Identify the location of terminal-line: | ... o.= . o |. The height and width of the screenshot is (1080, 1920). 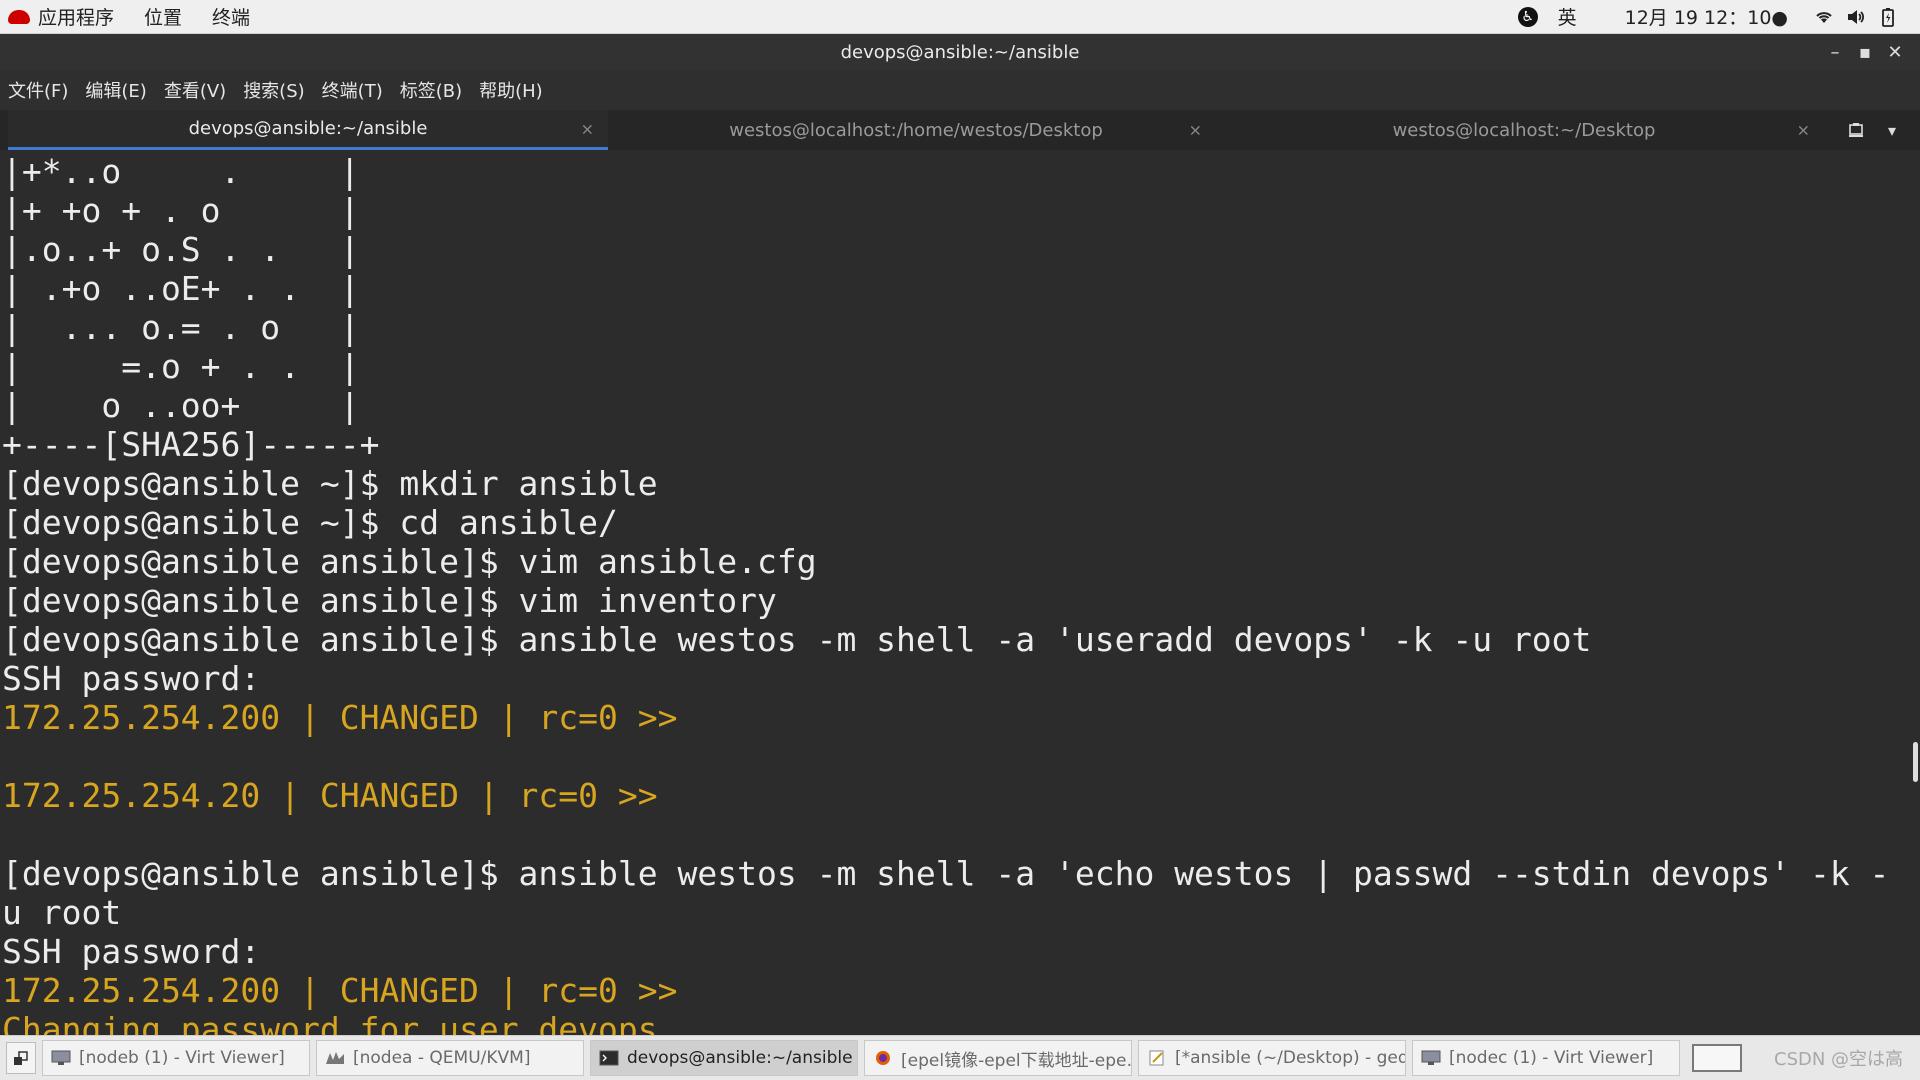
(181, 327).